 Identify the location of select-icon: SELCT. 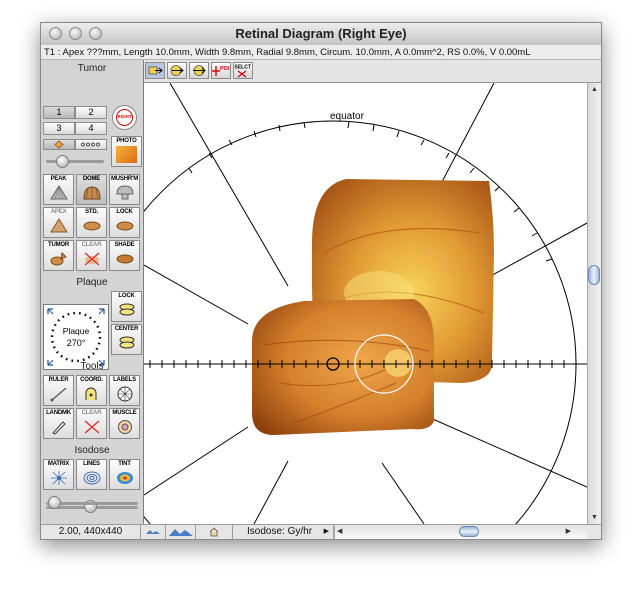
(243, 71).